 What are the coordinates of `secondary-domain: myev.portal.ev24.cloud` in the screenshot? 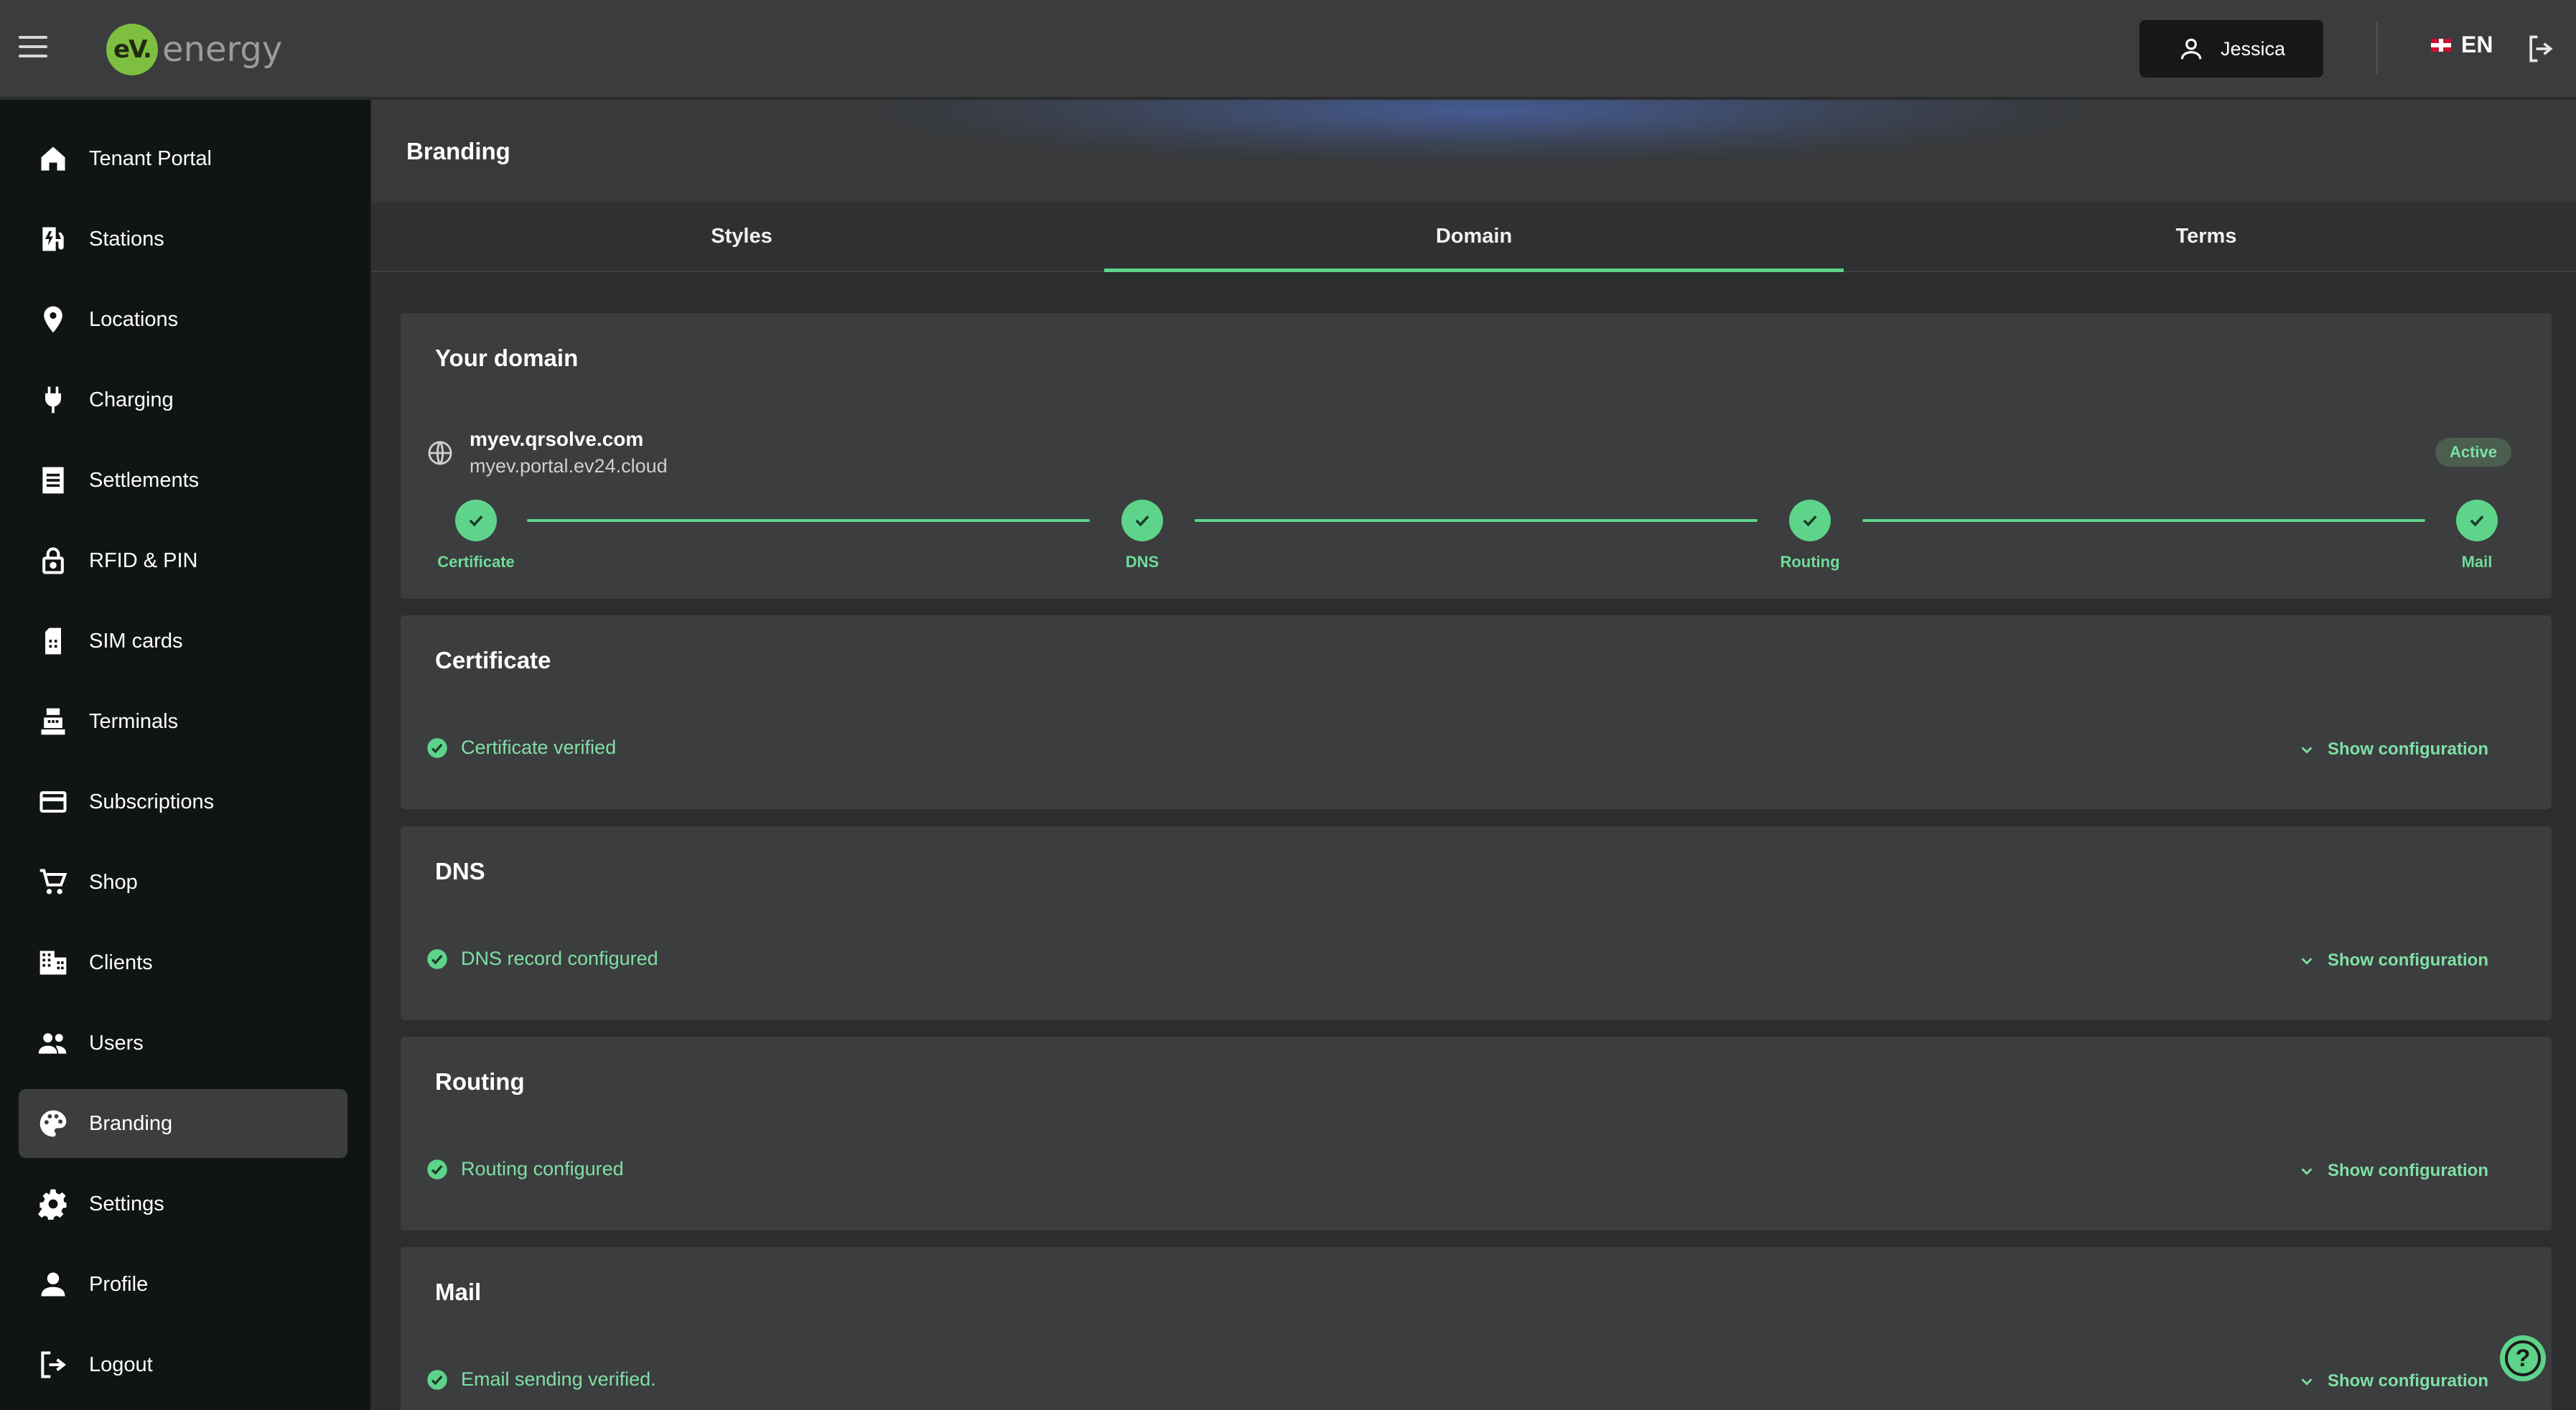 It's located at (569, 466).